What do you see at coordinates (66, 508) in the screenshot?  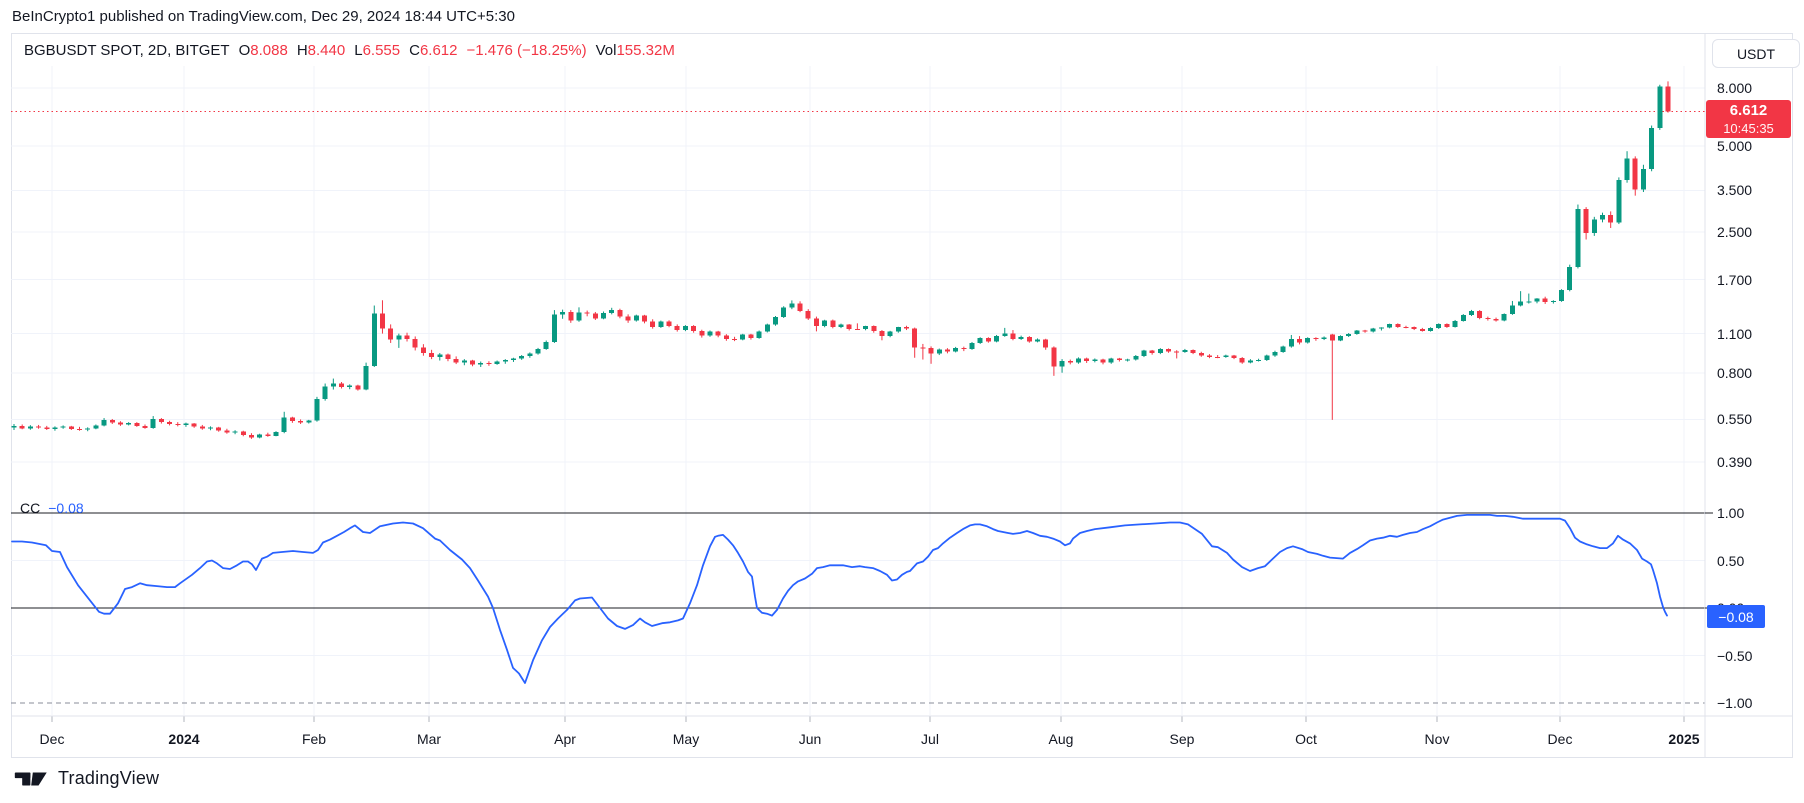 I see `cc-value: −0.08` at bounding box center [66, 508].